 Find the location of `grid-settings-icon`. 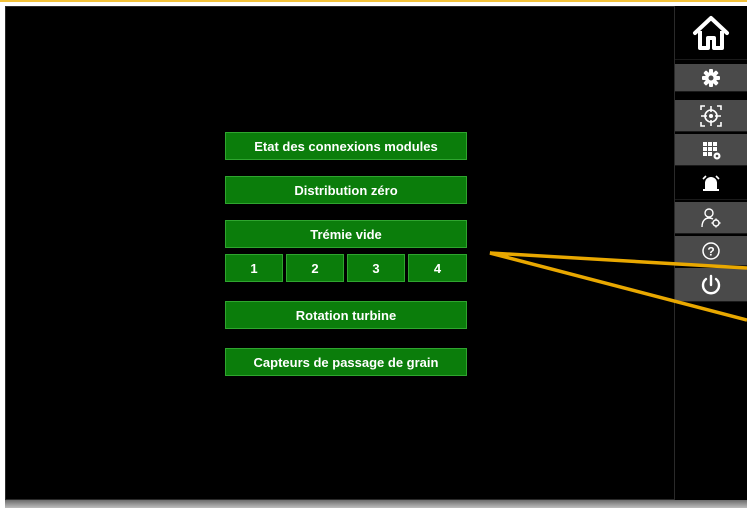

grid-settings-icon is located at coordinates (712, 150).